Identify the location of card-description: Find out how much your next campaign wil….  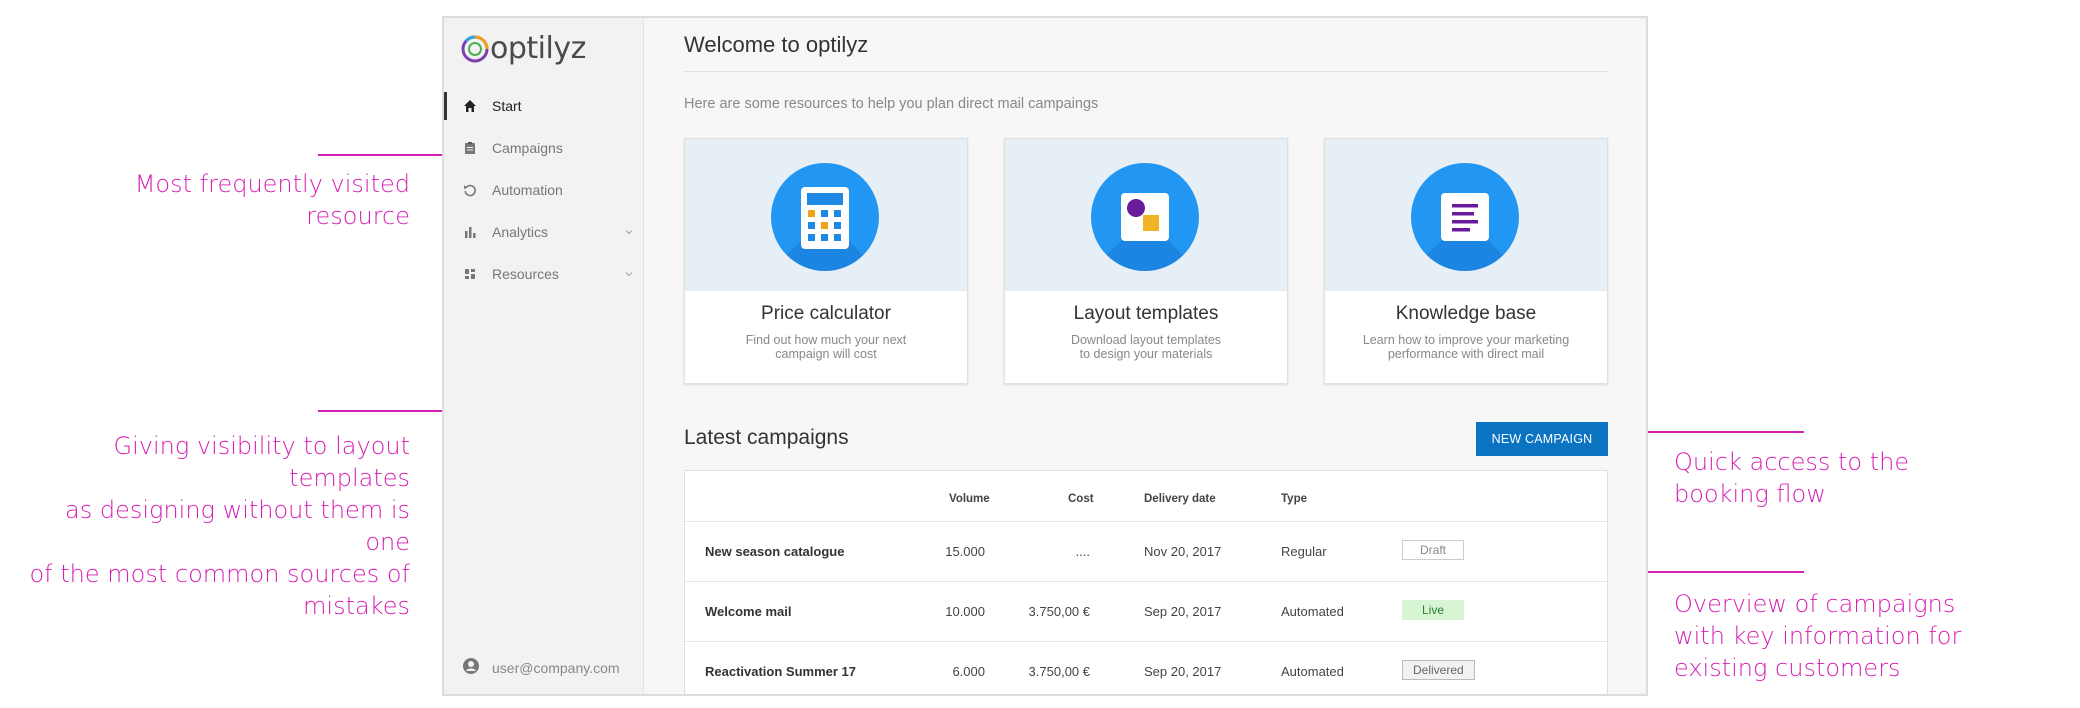
(826, 347).